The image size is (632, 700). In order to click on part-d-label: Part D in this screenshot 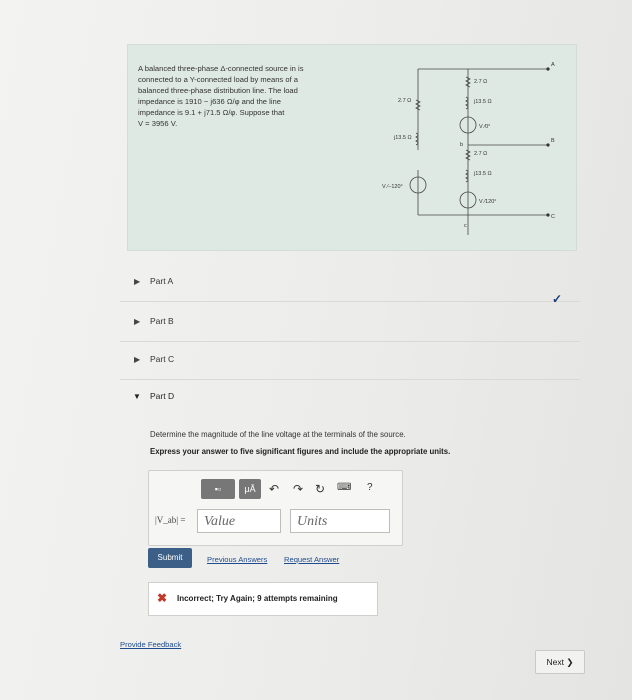, I will do `click(162, 396)`.